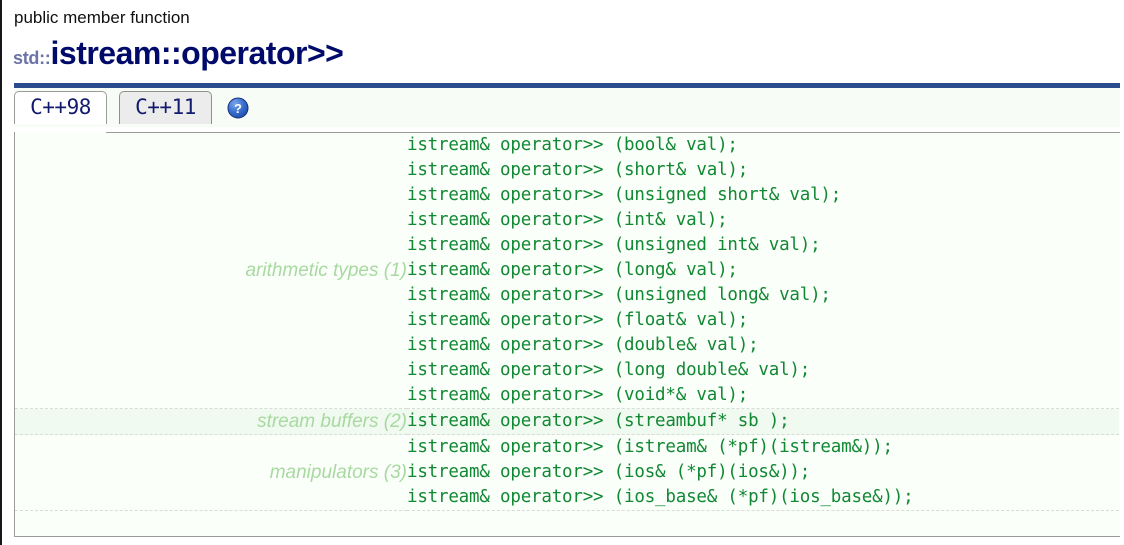 The width and height of the screenshot is (1124, 545). I want to click on page-title-name: istream::operator>>, so click(197, 53).